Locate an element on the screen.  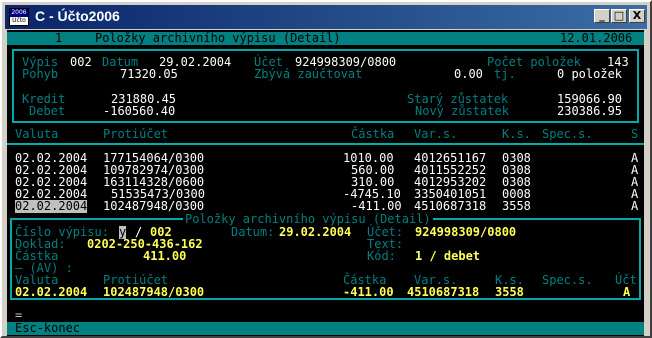
kod-label: Kód: is located at coordinates (381, 256).